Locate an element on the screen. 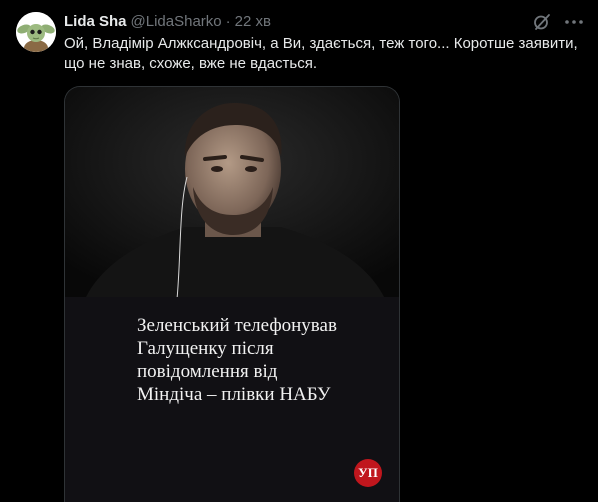 The width and height of the screenshot is (598, 502). headline-line: Зеленський телефонував is located at coordinates (237, 325).